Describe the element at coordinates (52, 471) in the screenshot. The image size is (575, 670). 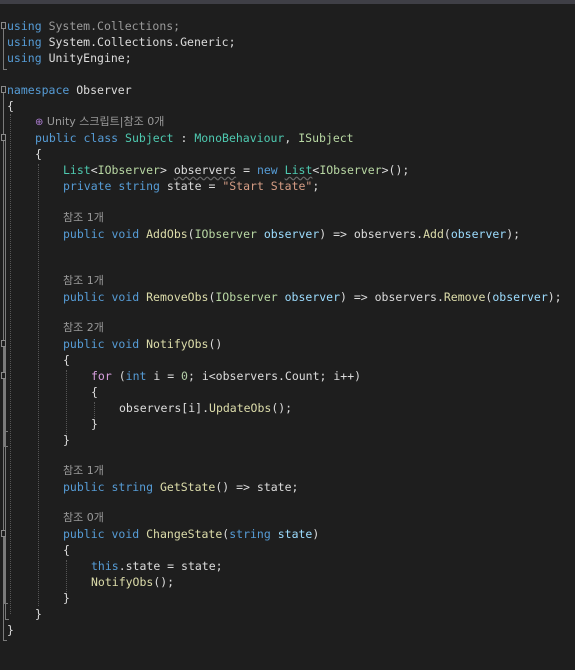
I see `codelens-getstate: 참조 1개` at that location.